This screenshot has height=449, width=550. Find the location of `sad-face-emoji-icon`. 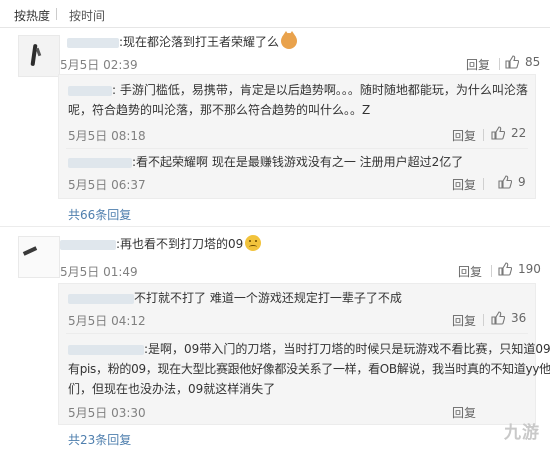

sad-face-emoji-icon is located at coordinates (253, 243).